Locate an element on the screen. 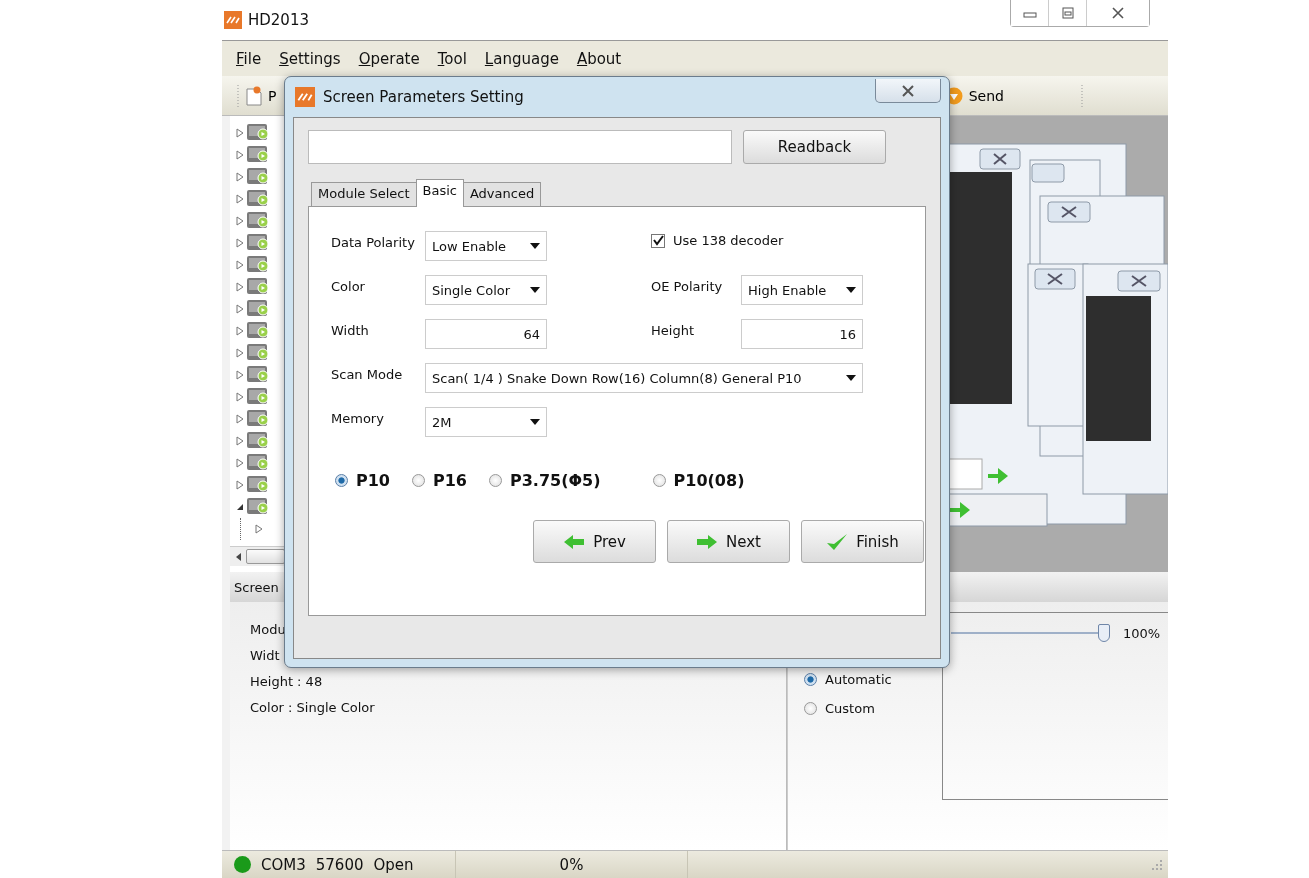  field-label: OE Polarity is located at coordinates (687, 286).